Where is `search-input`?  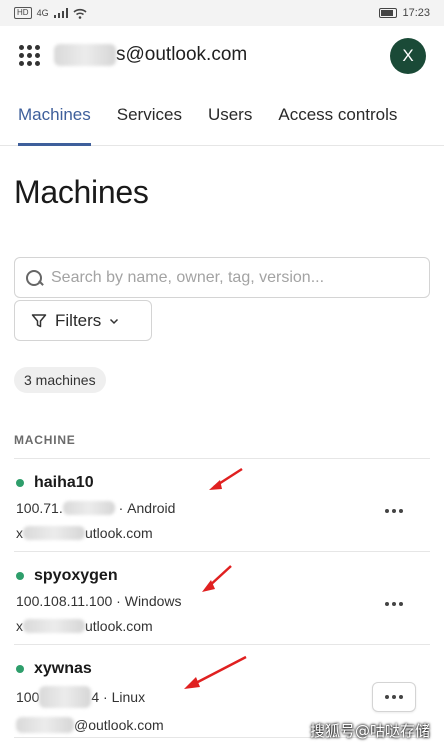
search-input is located at coordinates (231, 277).